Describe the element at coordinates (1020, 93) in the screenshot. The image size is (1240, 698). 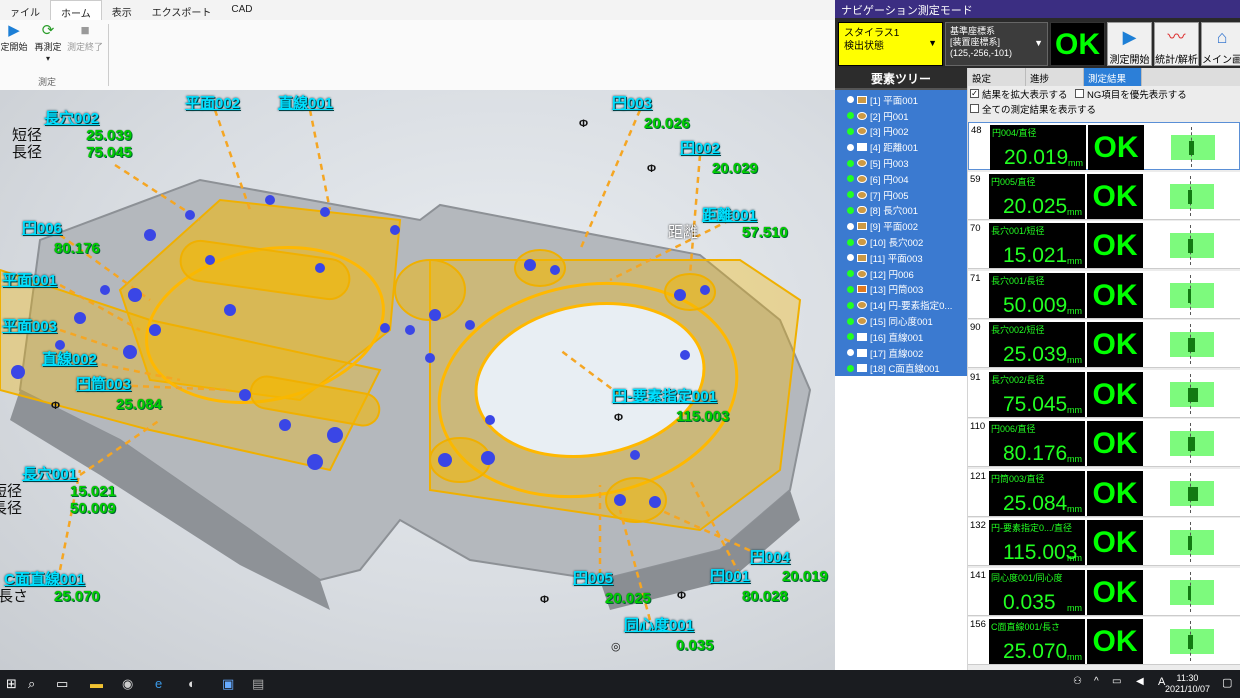
I see `enlarge-results-checkbox: ✓ 結果を拡大表示する` at that location.